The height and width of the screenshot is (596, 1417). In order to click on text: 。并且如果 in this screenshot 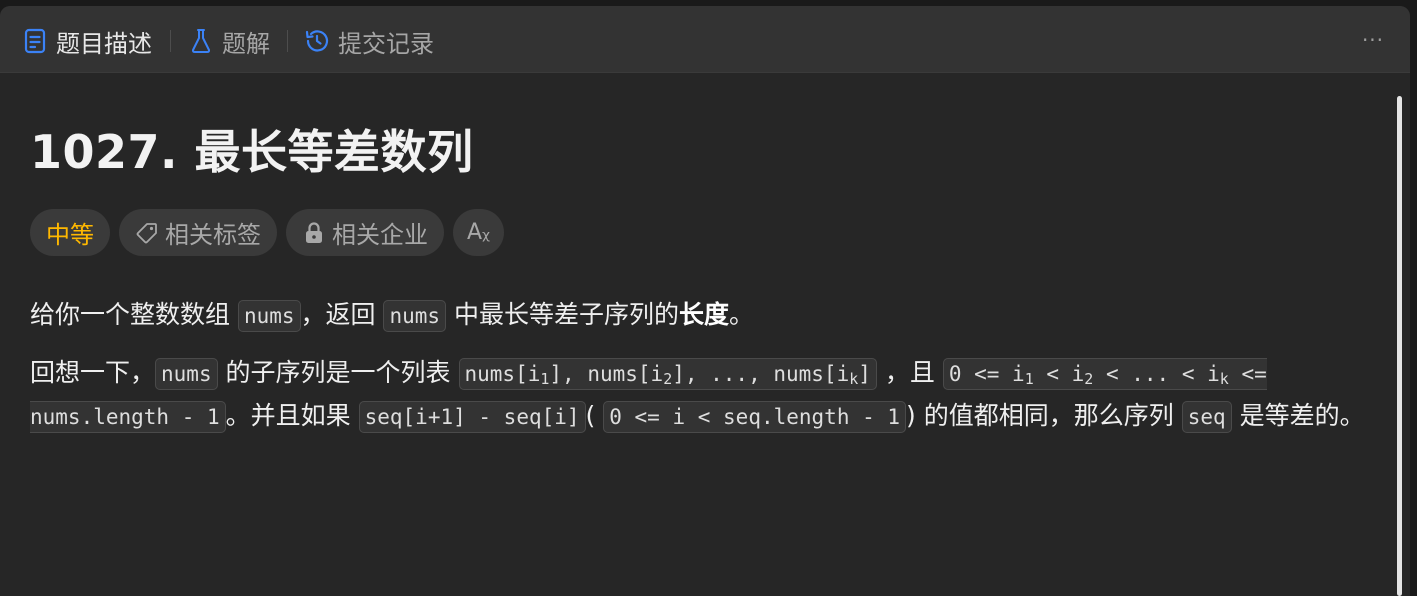, I will do `click(292, 415)`.